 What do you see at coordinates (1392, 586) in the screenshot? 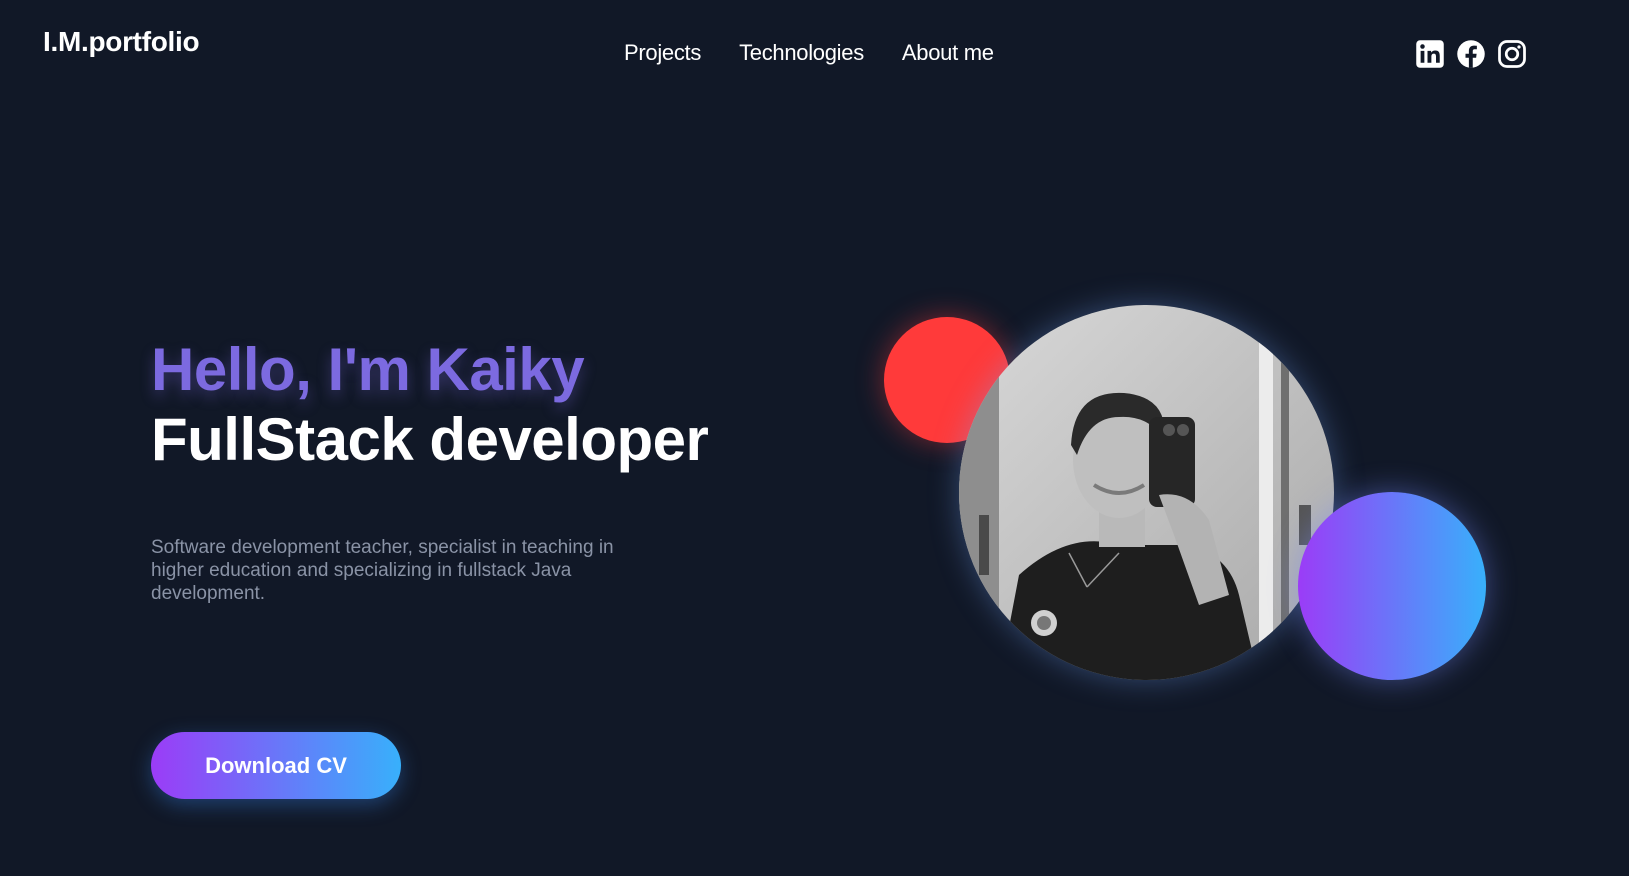
I see `decorative-gradient-circle` at bounding box center [1392, 586].